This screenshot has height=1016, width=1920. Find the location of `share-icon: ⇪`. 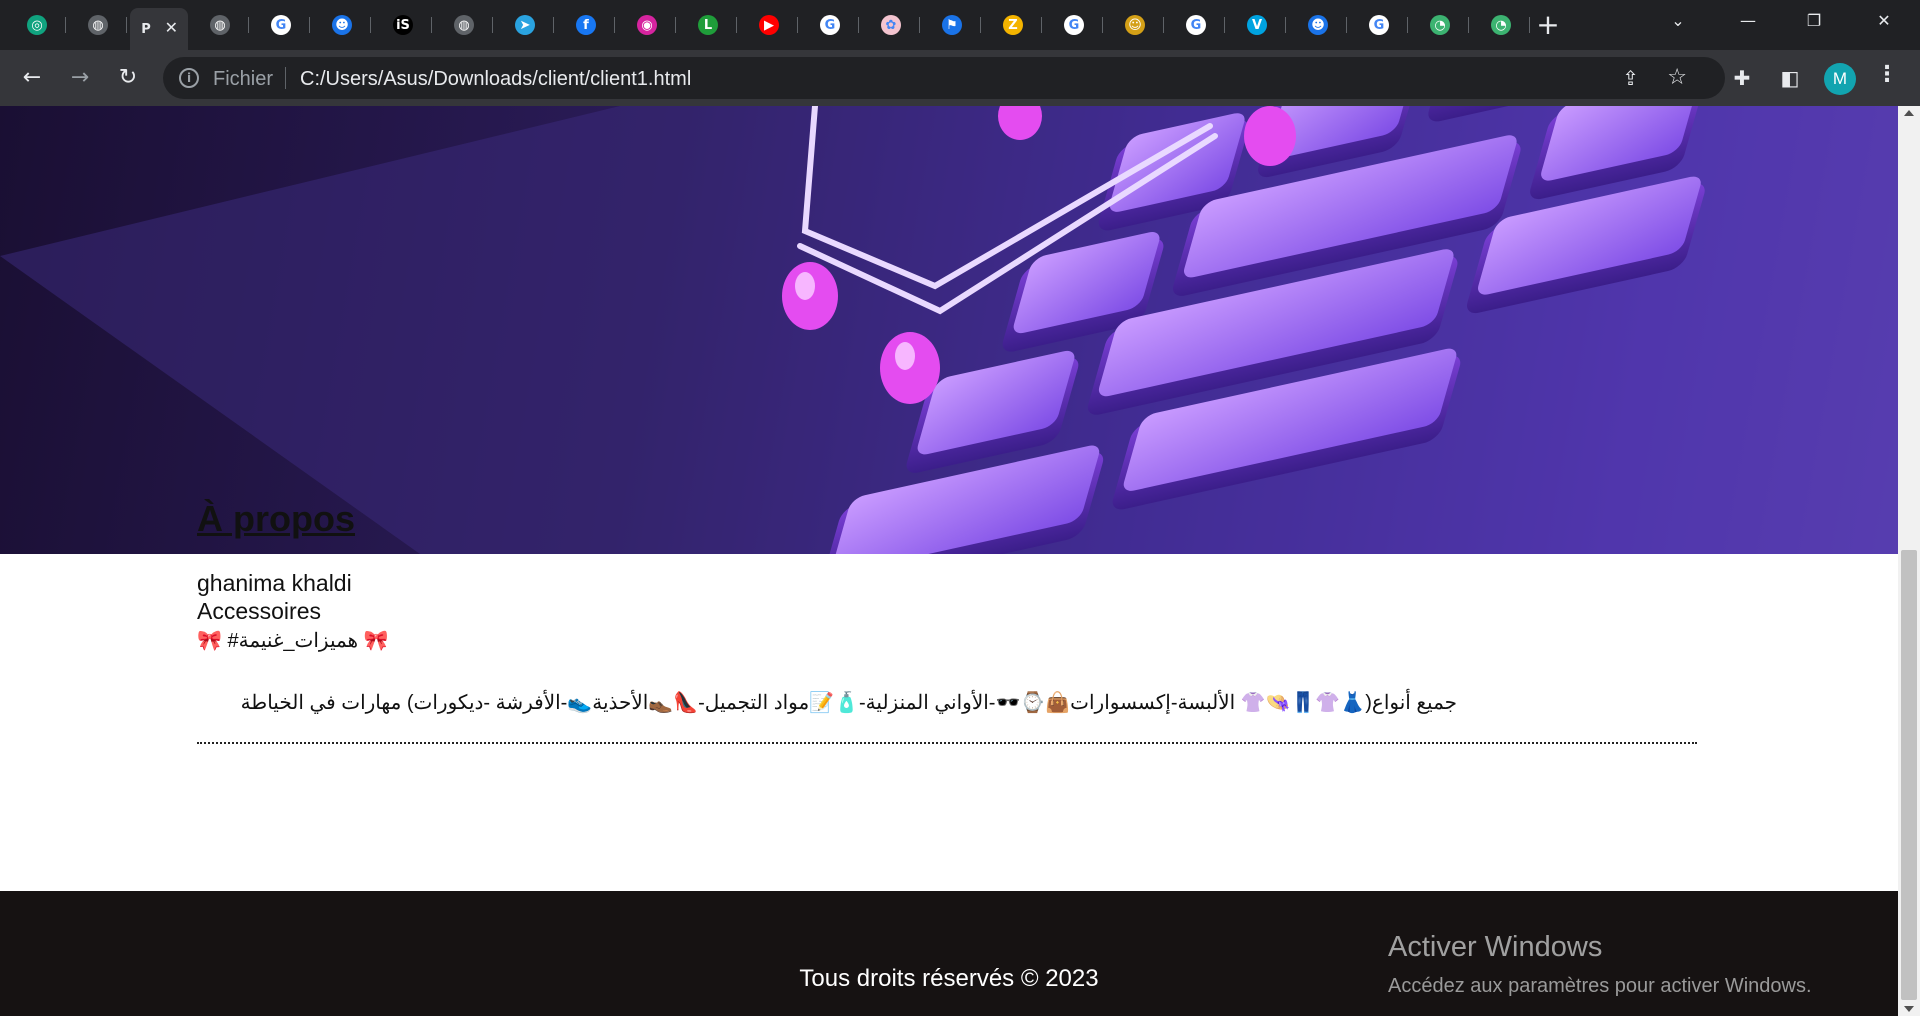

share-icon: ⇪ is located at coordinates (1630, 78).